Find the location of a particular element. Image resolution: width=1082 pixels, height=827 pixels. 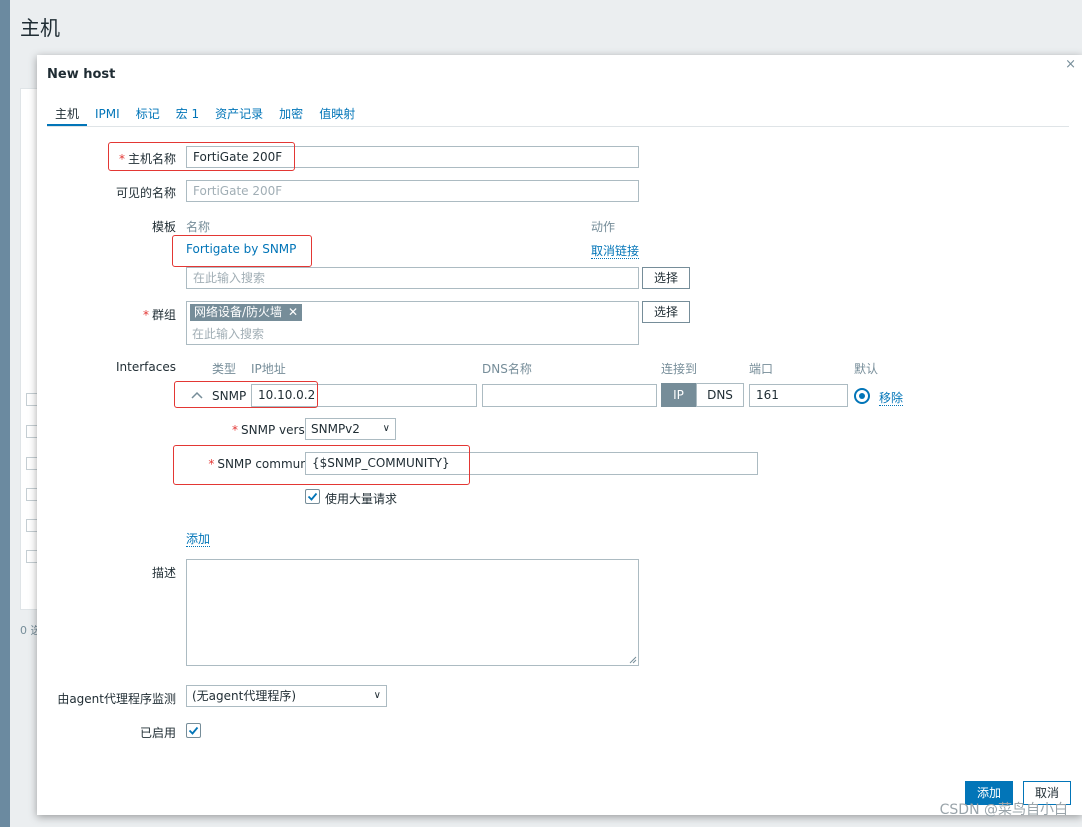

highlight-box-host-name is located at coordinates (201, 156).